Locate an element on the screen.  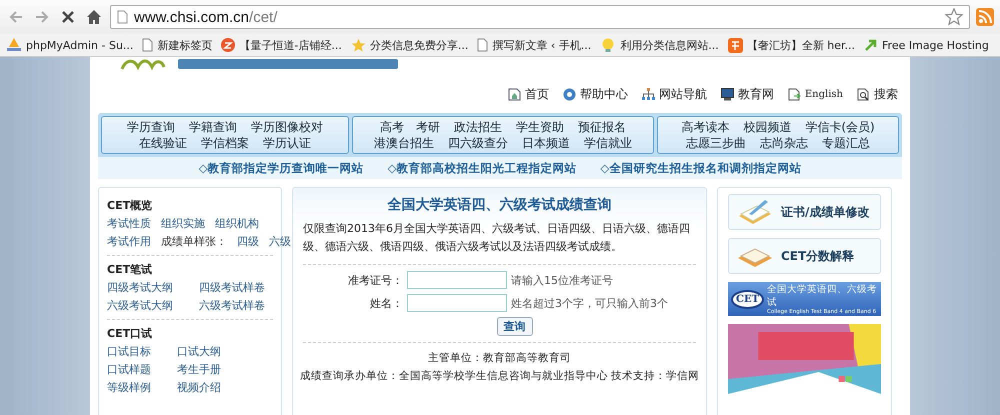
banner-title: 全国大学英语四、六级考试 is located at coordinates (822, 295).